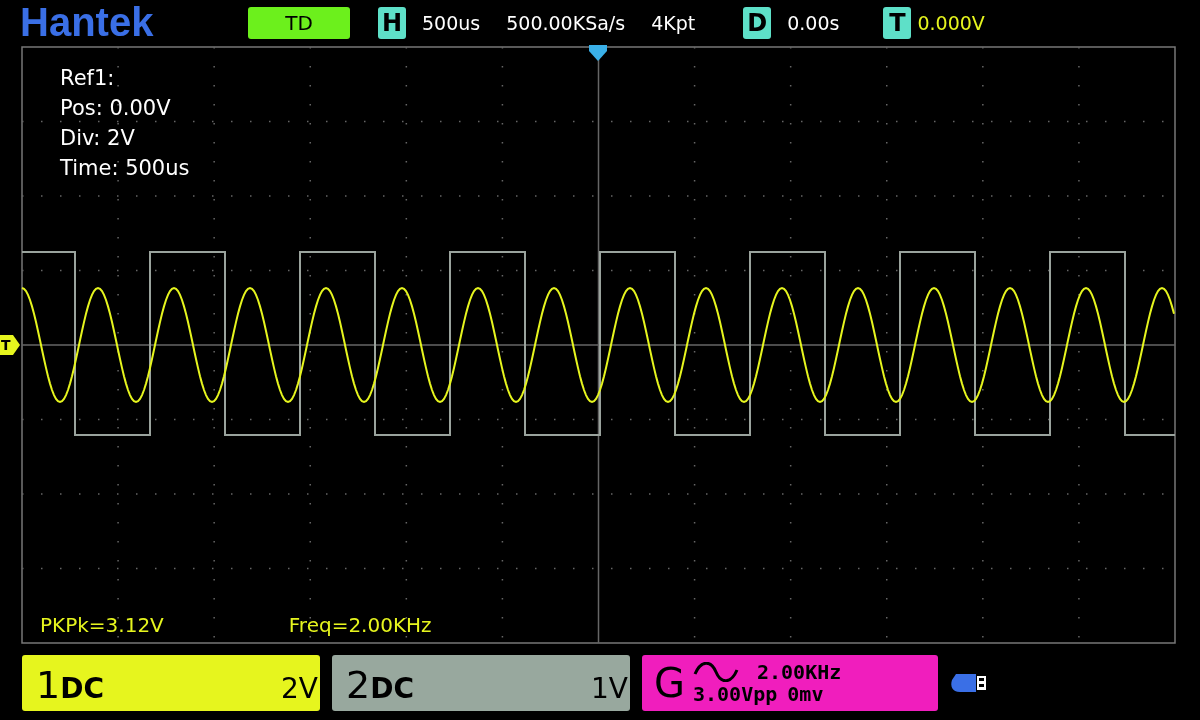 The image size is (1200, 720). Describe the element at coordinates (451, 22) in the screenshot. I see `timebase-value: 500us` at that location.